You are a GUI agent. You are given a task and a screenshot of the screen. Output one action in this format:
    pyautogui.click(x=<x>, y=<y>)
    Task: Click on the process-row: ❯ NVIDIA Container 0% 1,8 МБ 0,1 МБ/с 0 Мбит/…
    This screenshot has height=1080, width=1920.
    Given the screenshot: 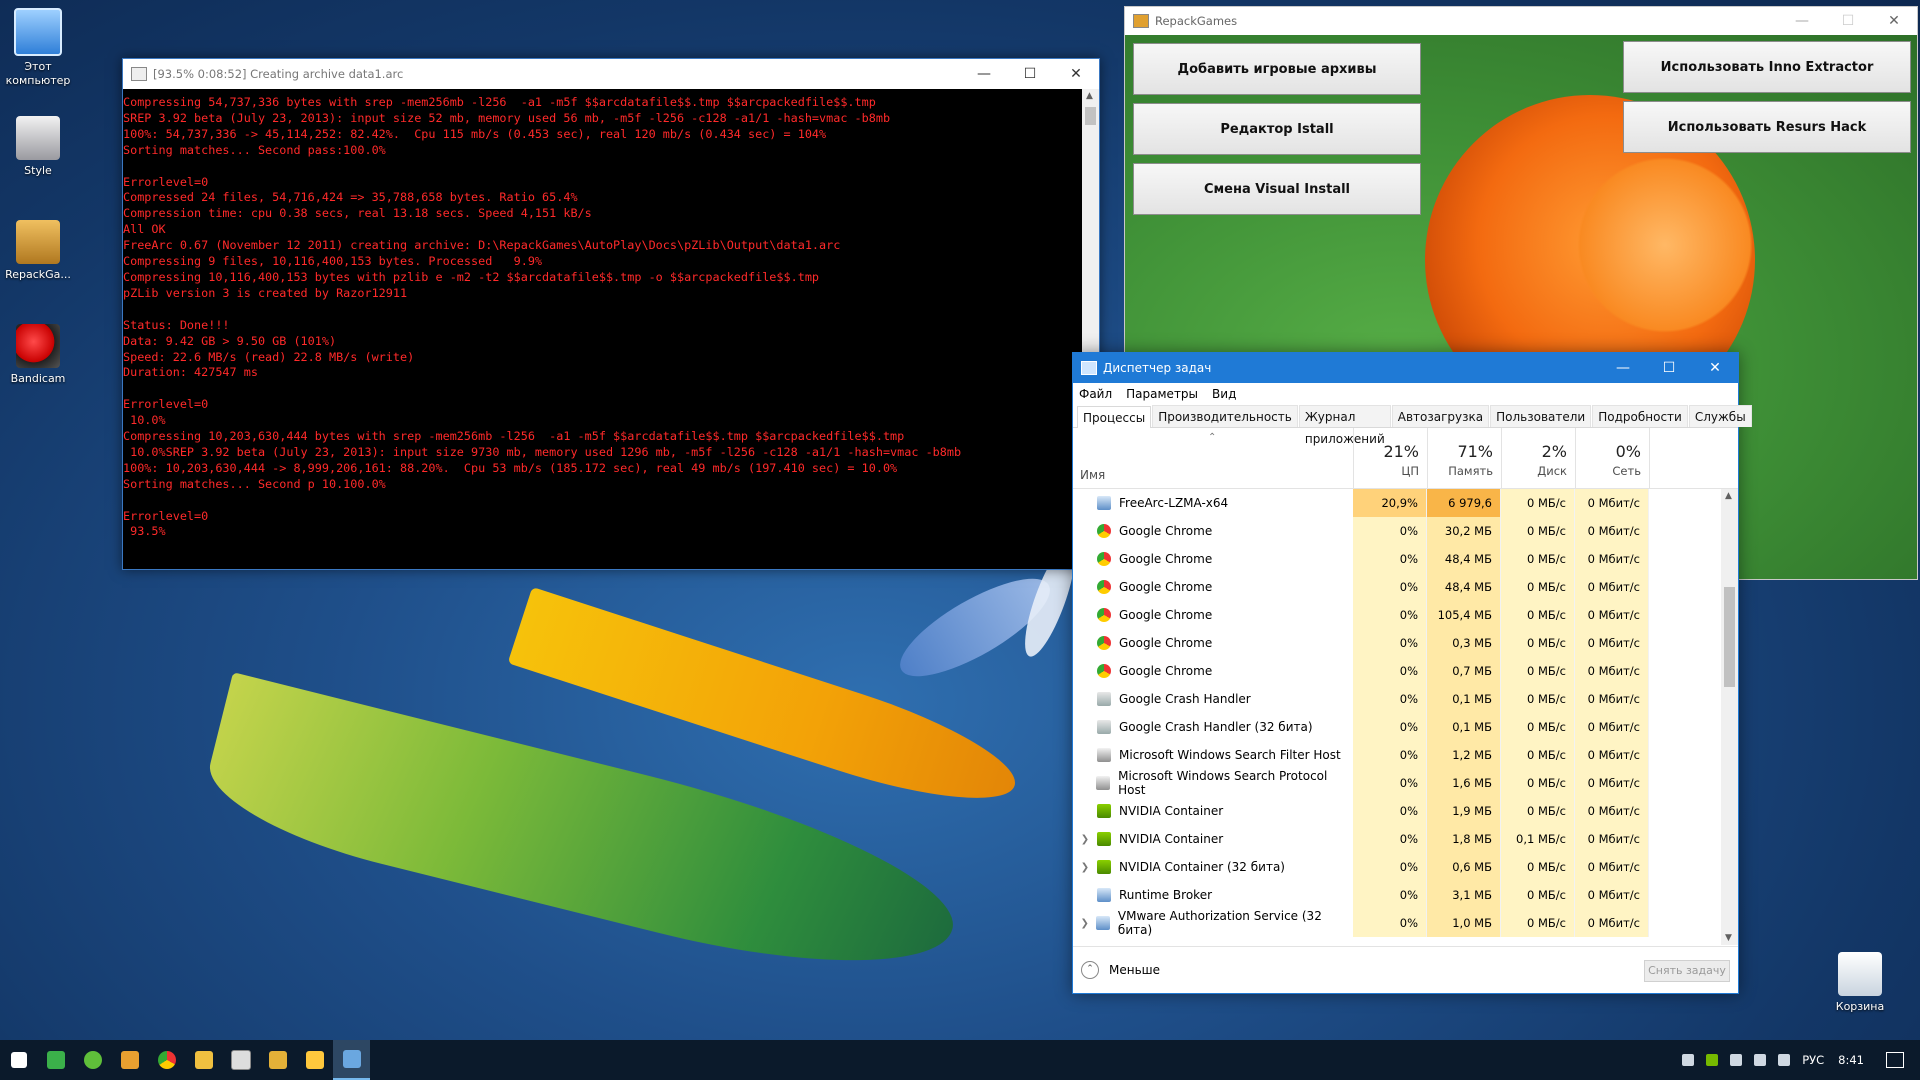 What is the action you would take?
    pyautogui.click(x=1397, y=839)
    